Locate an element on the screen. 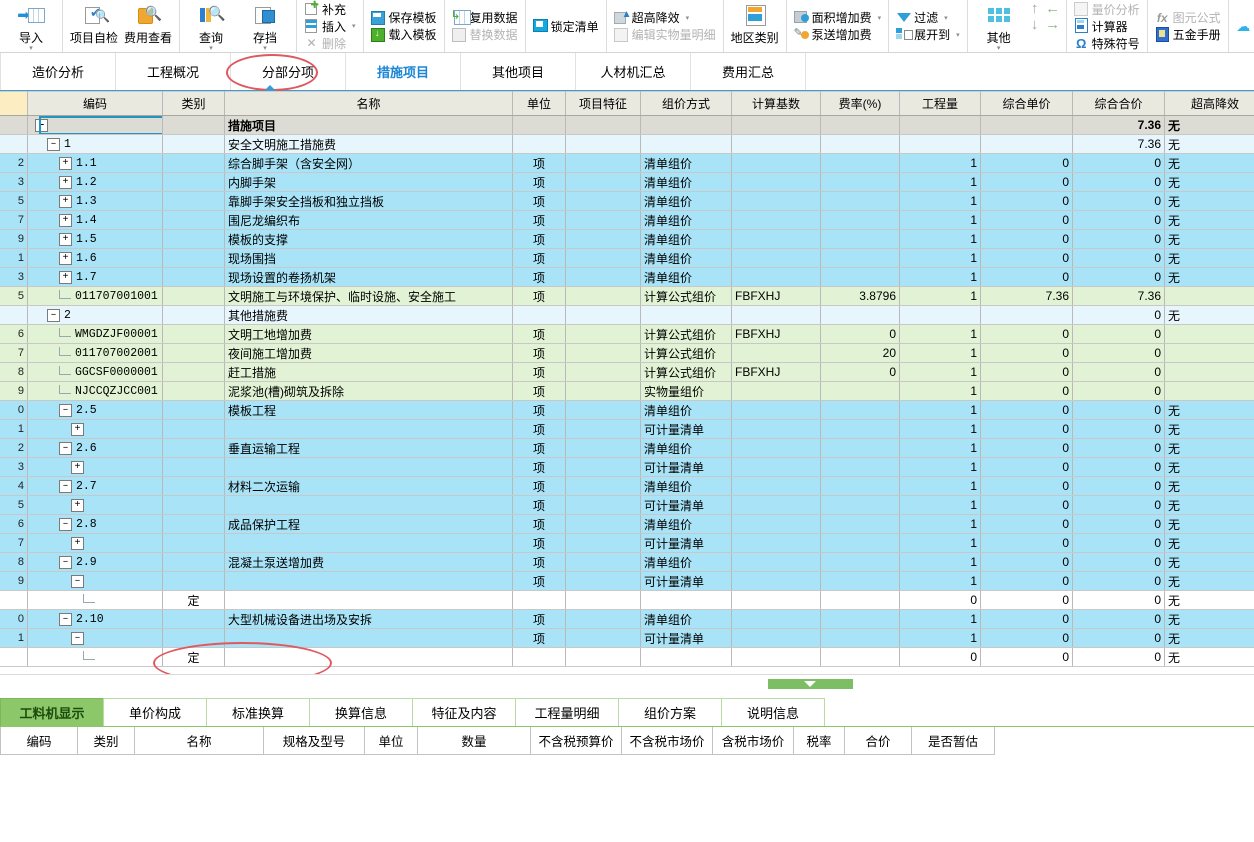 This screenshot has height=842, width=1254. filter-button: 过滤 ▾ is located at coordinates (928, 17).